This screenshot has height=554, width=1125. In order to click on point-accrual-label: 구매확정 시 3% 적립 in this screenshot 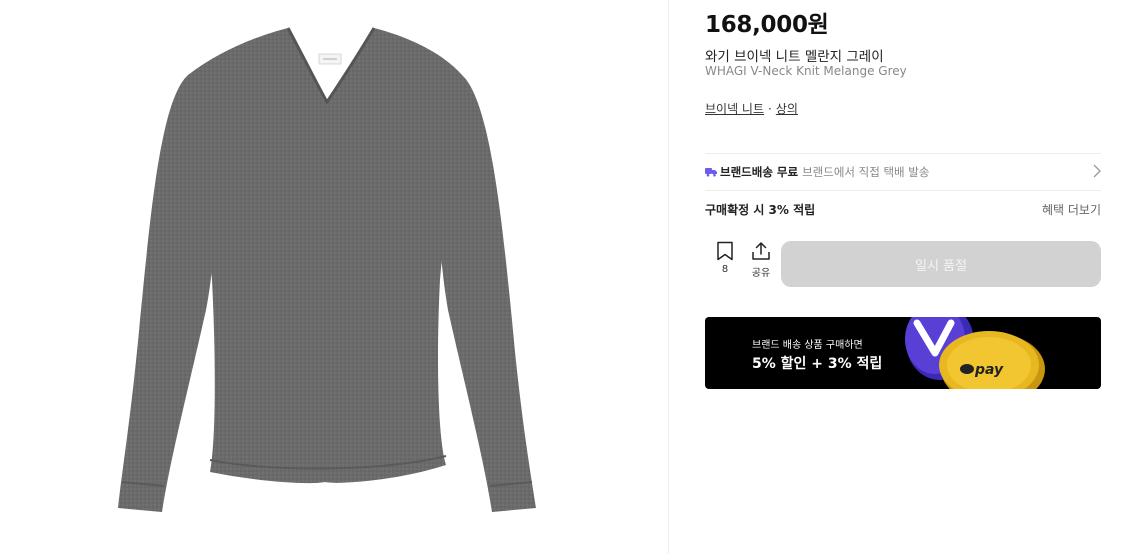, I will do `click(760, 209)`.